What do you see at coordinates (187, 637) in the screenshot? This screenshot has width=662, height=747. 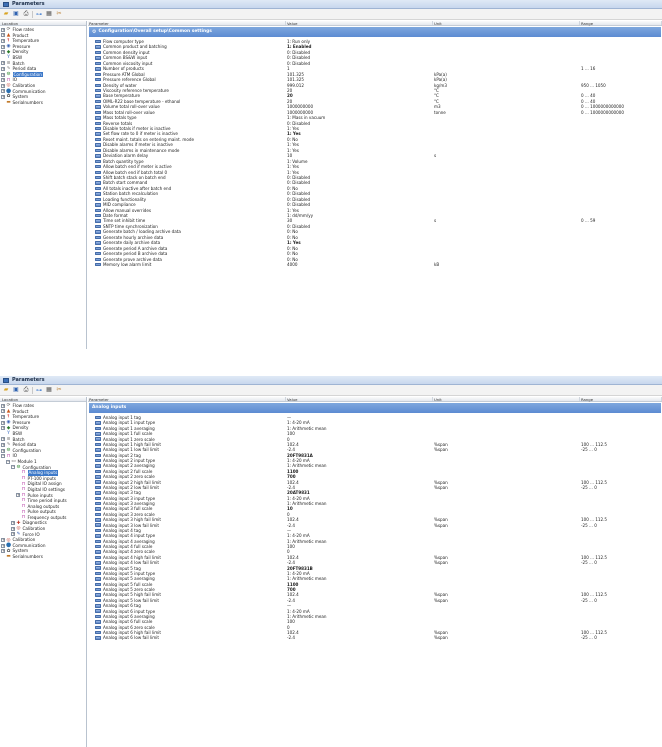 I see `parameter-name-cell: Analog input 6 low fail limit` at bounding box center [187, 637].